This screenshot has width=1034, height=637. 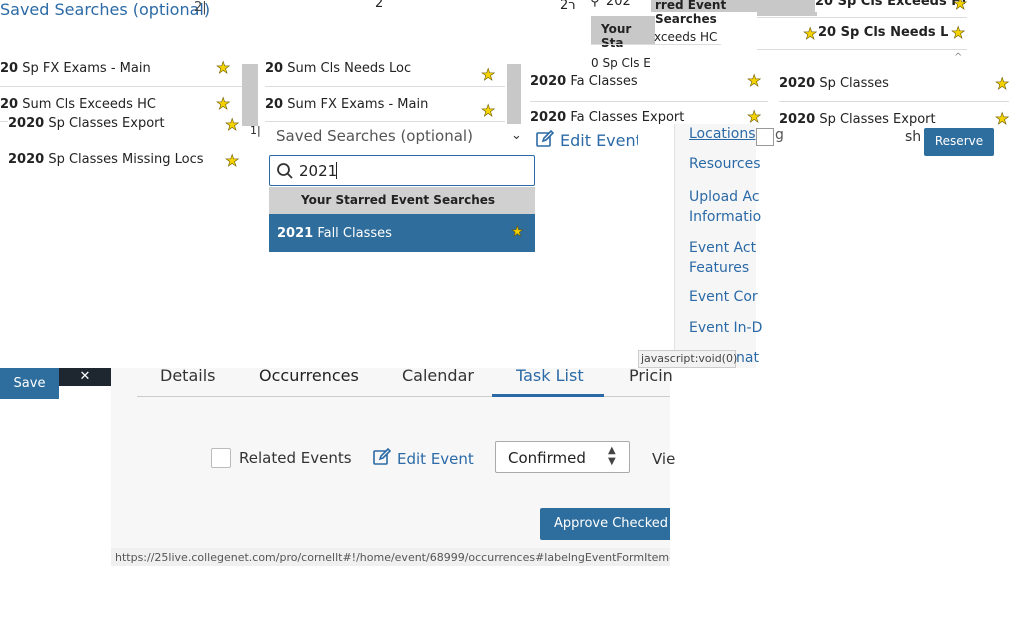 I want to click on side-menu-event-actions: Event Act Features, so click(x=722, y=258).